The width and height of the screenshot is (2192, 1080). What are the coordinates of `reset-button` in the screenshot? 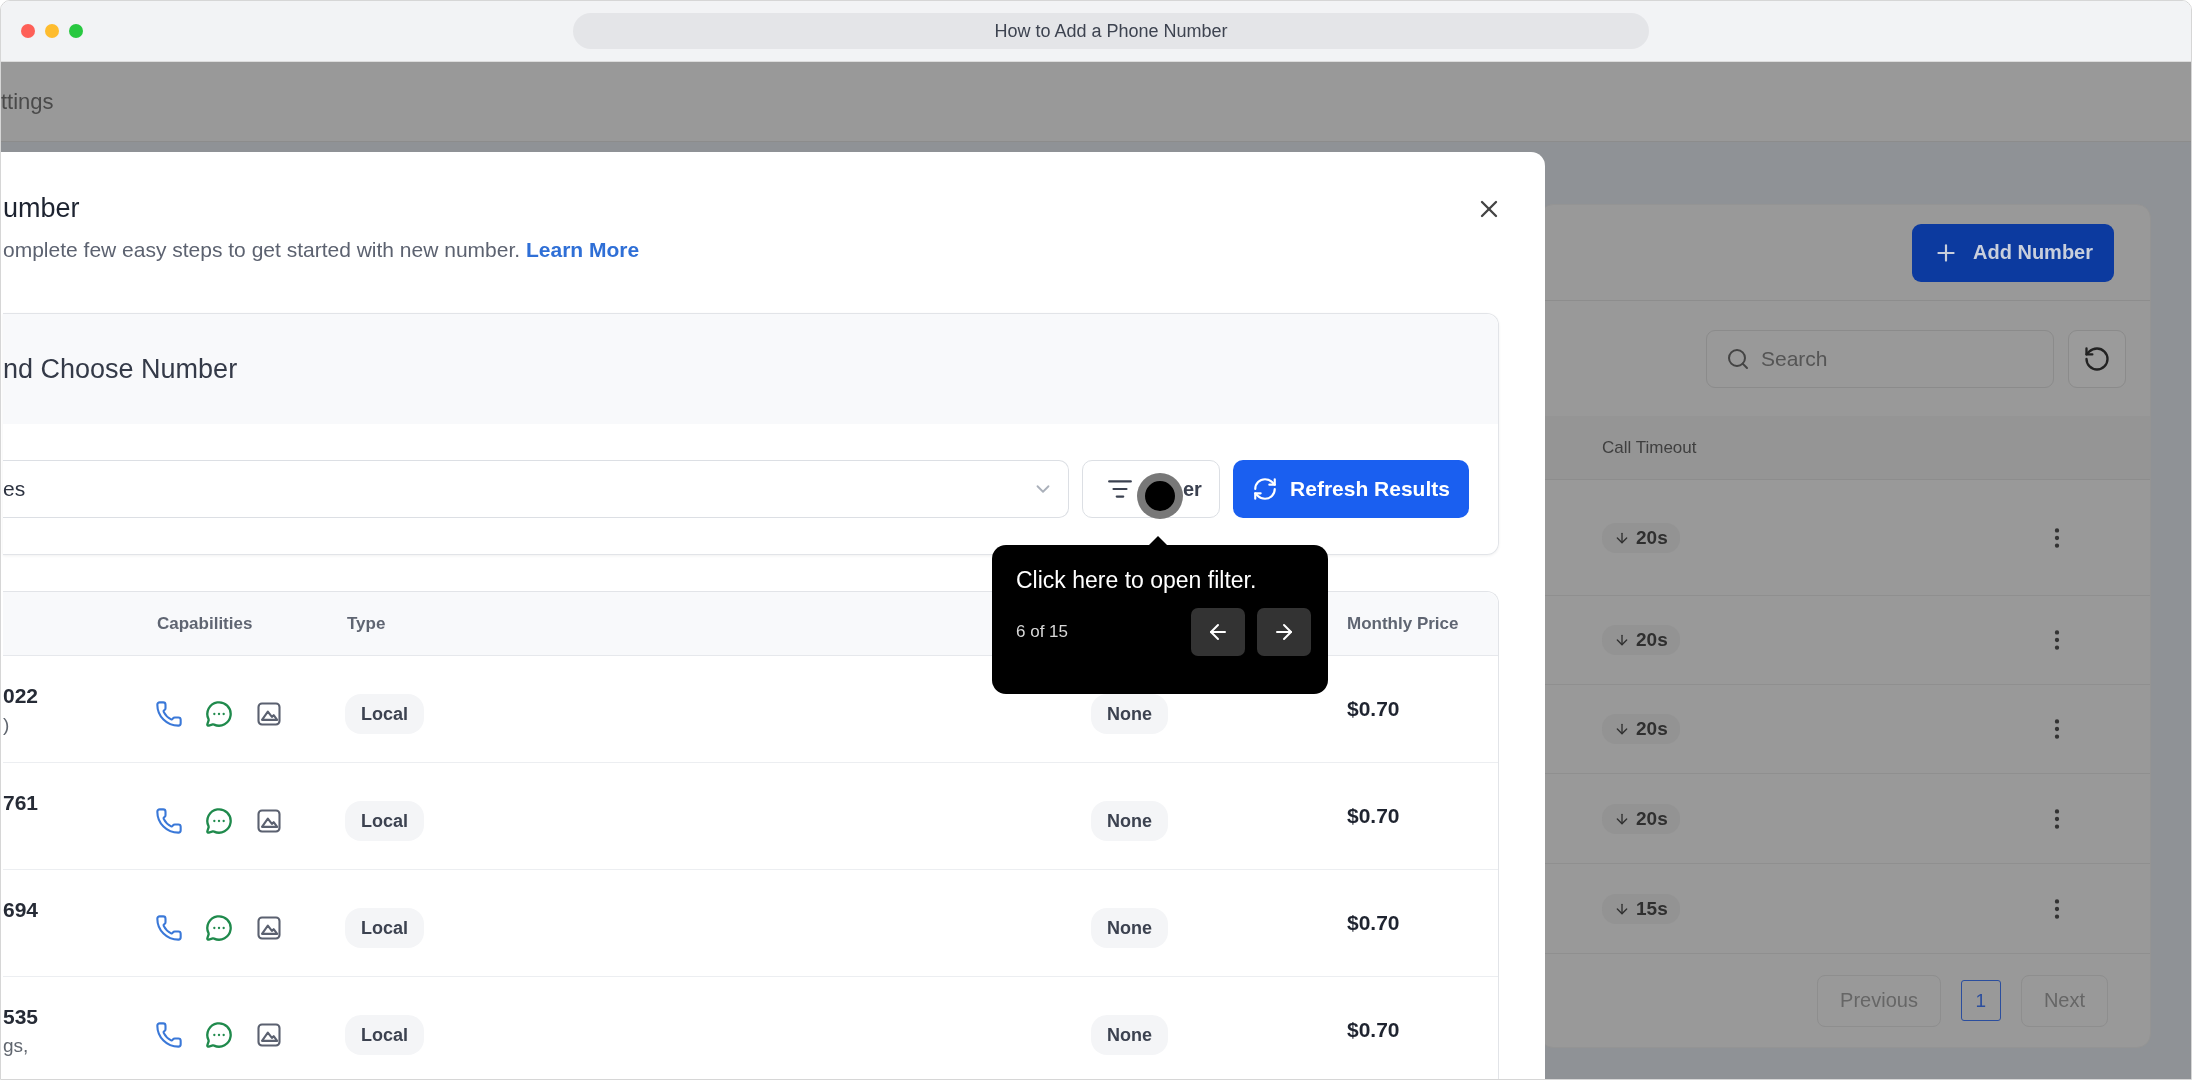 It's located at (2097, 358).